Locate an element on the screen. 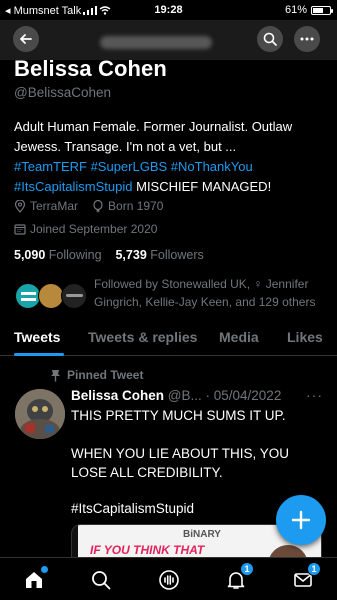  more-icon is located at coordinates (307, 39).